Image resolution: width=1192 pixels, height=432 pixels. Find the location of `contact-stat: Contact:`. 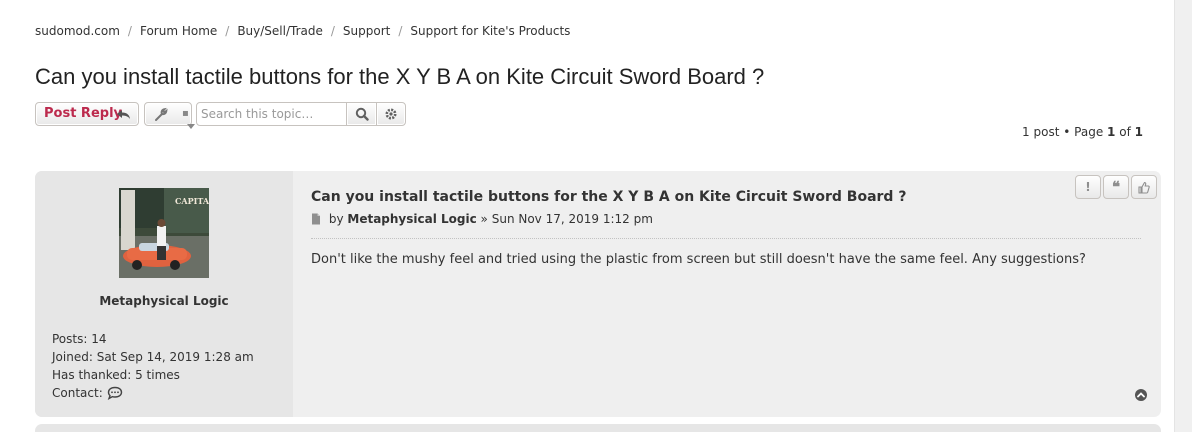

contact-stat: Contact: is located at coordinates (153, 394).